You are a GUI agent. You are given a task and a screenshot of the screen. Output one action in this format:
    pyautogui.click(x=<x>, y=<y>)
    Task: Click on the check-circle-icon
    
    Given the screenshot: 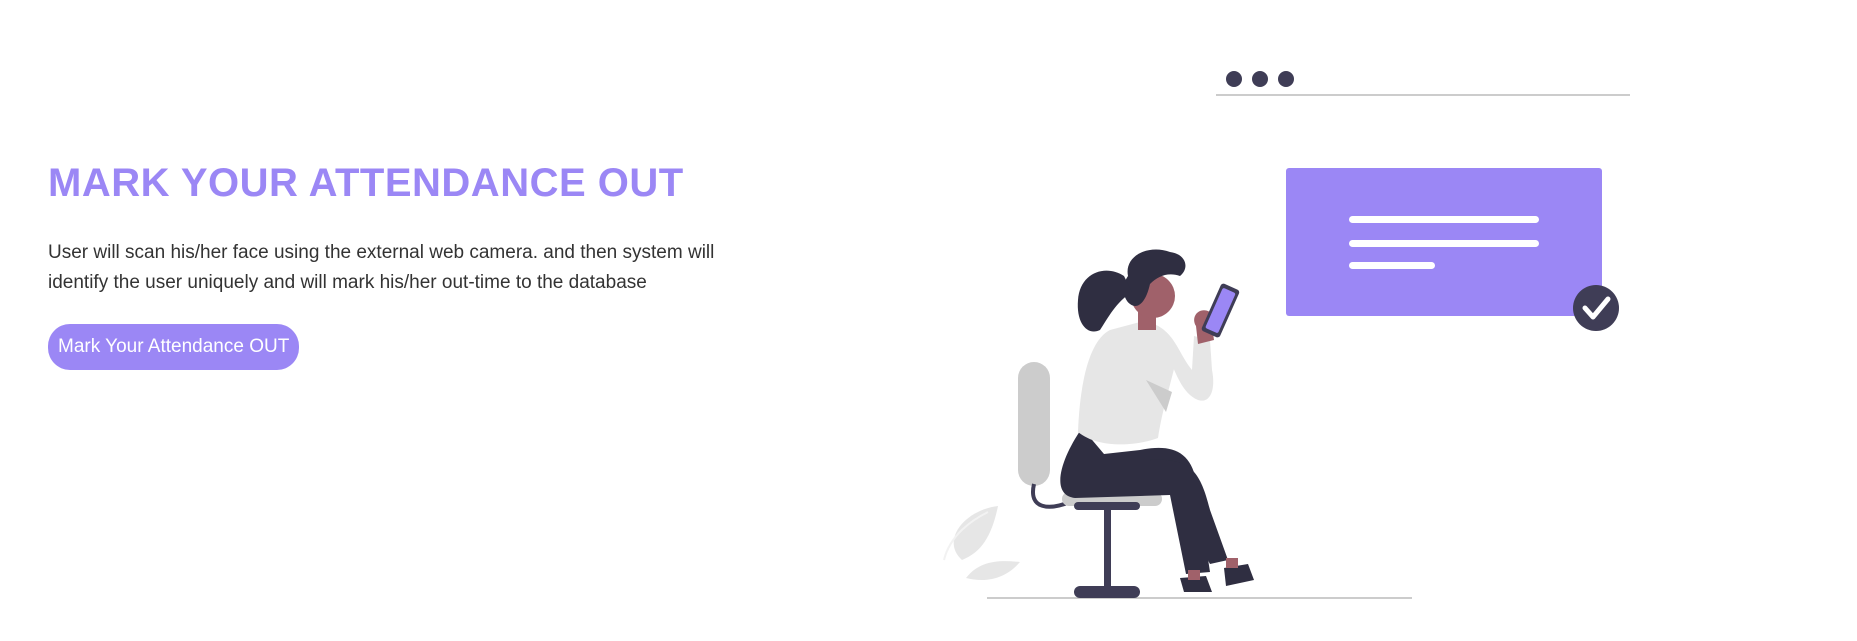 What is the action you would take?
    pyautogui.click(x=1596, y=308)
    